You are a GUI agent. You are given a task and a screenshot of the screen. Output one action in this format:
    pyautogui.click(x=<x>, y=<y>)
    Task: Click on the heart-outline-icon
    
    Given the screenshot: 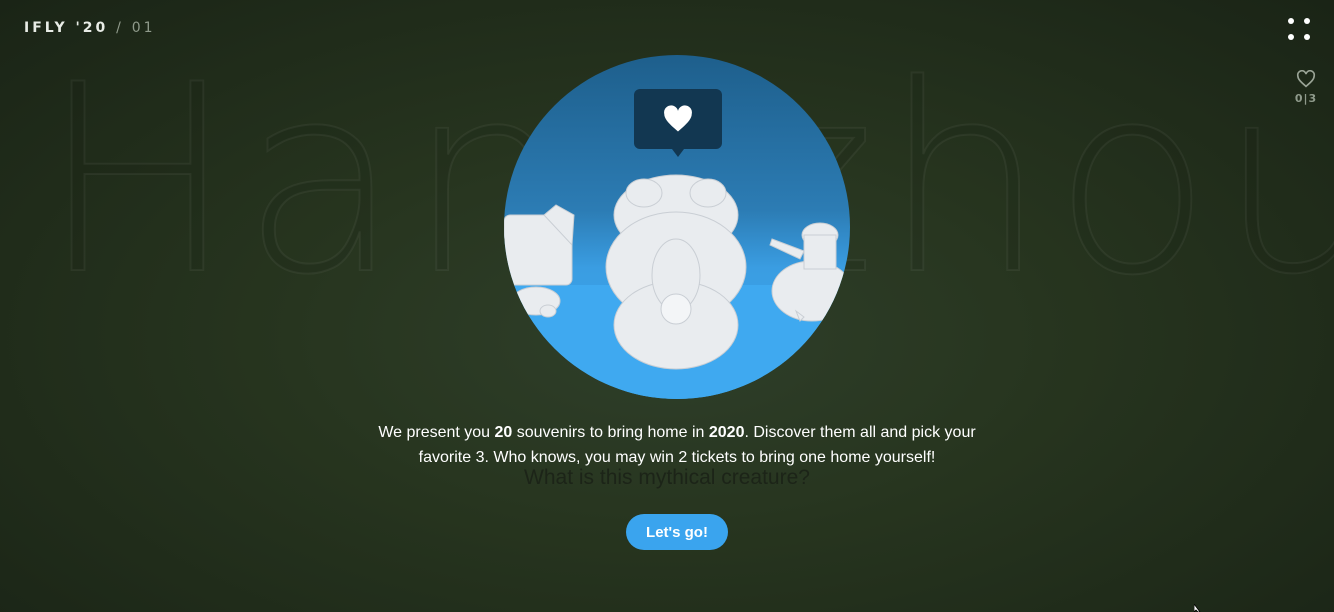 What is the action you would take?
    pyautogui.click(x=1306, y=79)
    